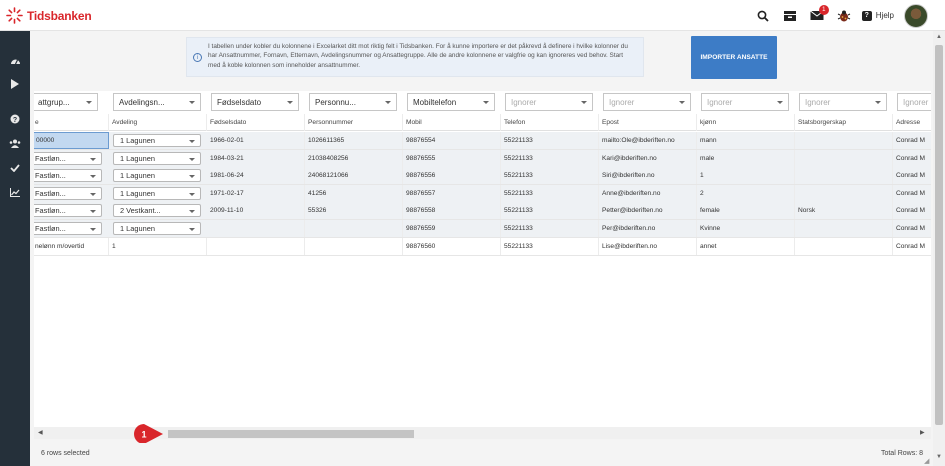 Image resolution: width=945 pixels, height=466 pixels. I want to click on table-cell: nelønn m/overtid, so click(71, 246).